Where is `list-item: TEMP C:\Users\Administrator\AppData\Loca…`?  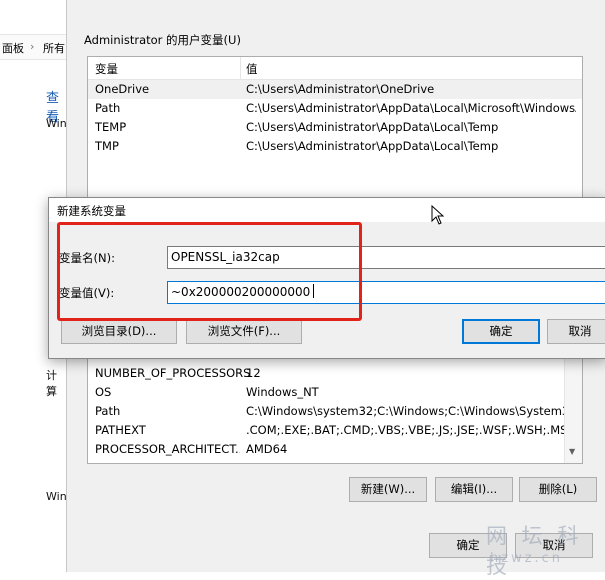
list-item: TEMP C:\Users\Administrator\AppData\Loca… is located at coordinates (335, 127).